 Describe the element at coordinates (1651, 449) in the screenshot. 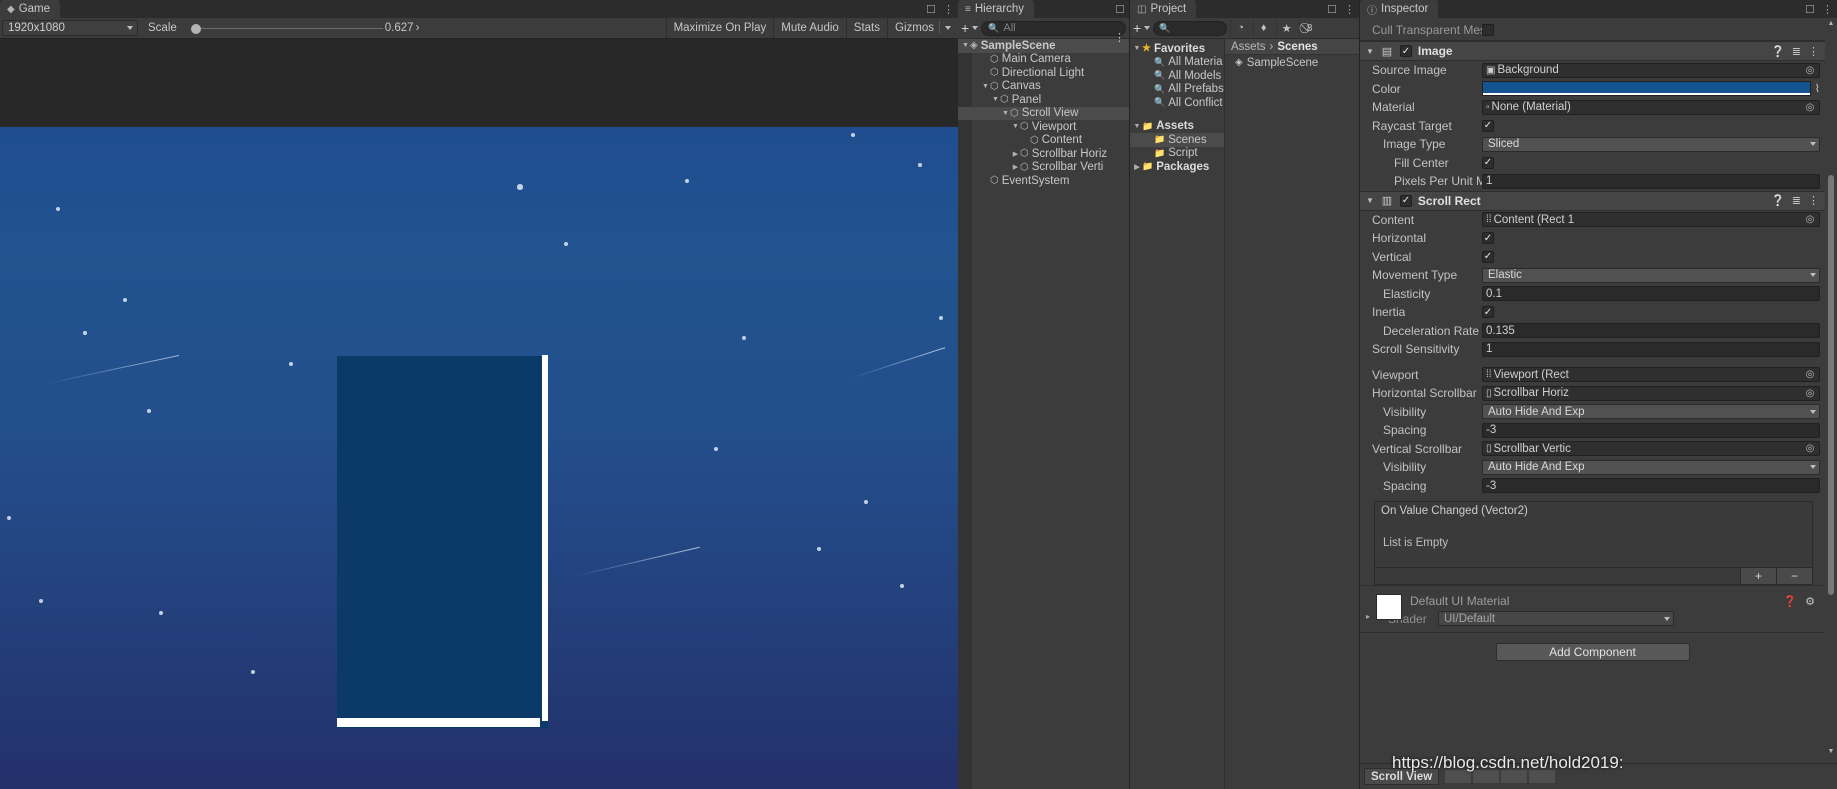

I see `vertical-scrollbar-object-field: ▯ Scrollbar Vertic ◎` at that location.